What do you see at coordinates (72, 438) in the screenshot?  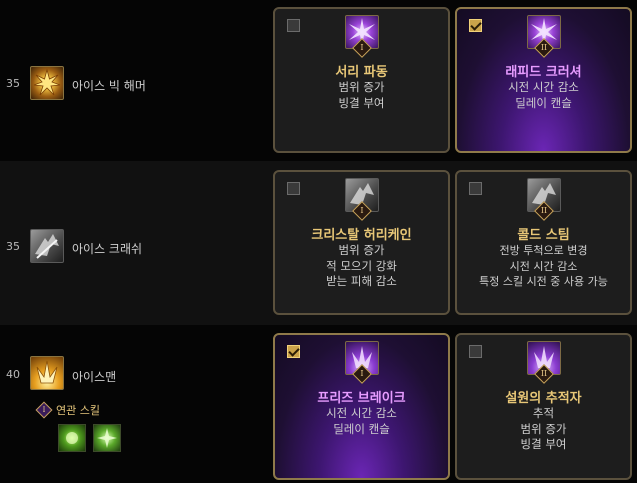 I see `related-skill-green-burst-icon` at bounding box center [72, 438].